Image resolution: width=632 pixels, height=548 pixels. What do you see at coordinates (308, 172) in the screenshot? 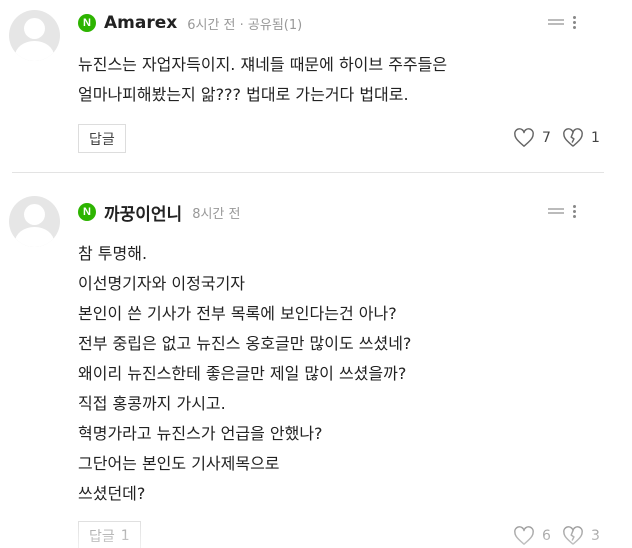
I see `comment-divider` at bounding box center [308, 172].